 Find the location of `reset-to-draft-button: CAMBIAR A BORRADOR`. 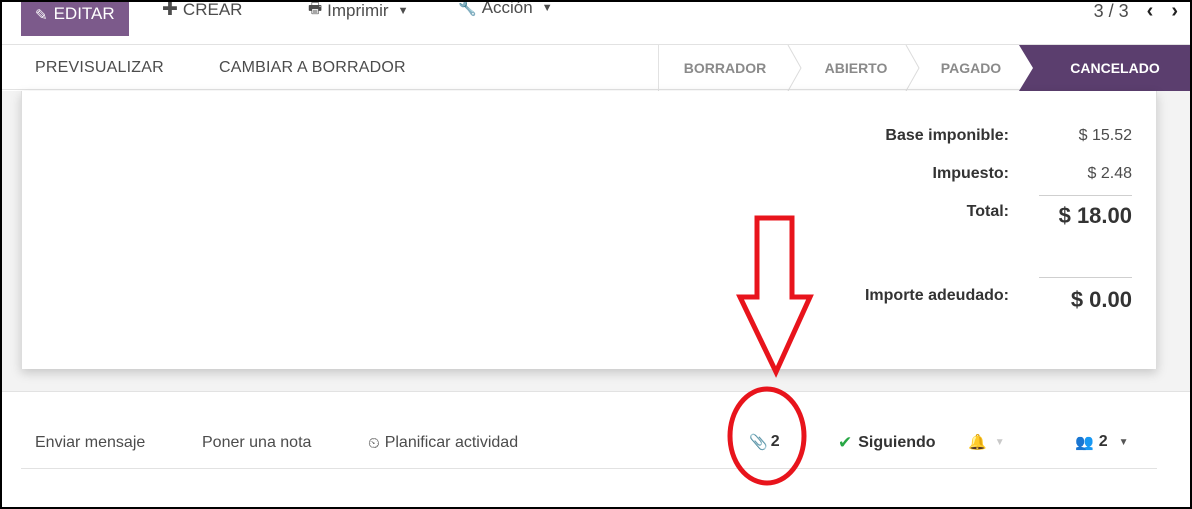

reset-to-draft-button: CAMBIAR A BORRADOR is located at coordinates (312, 68).